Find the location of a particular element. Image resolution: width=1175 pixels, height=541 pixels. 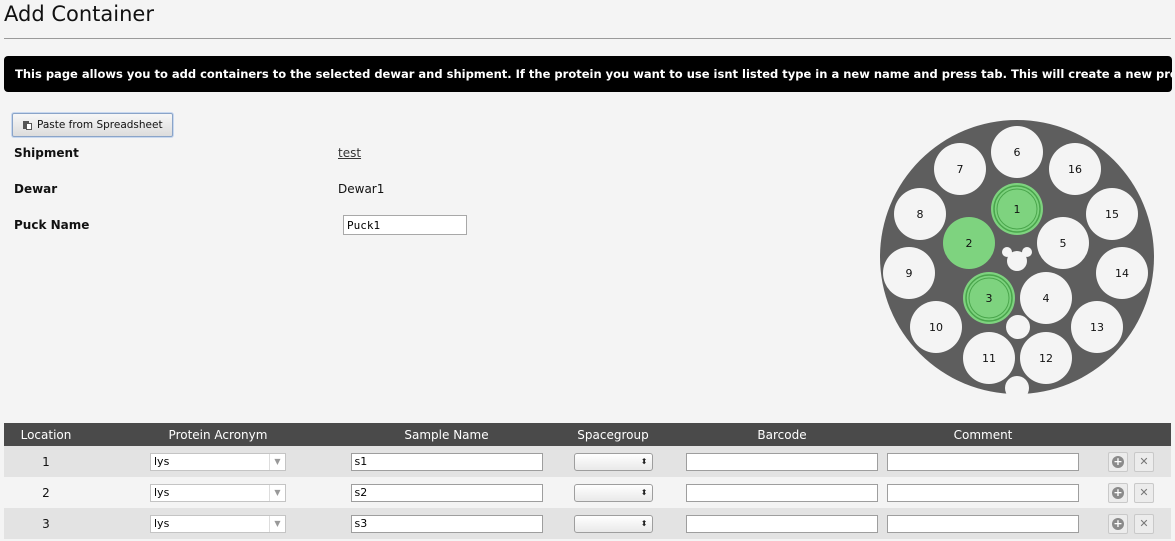

table-row: 3 ▼ ⬍ + ✕ is located at coordinates (587, 523).